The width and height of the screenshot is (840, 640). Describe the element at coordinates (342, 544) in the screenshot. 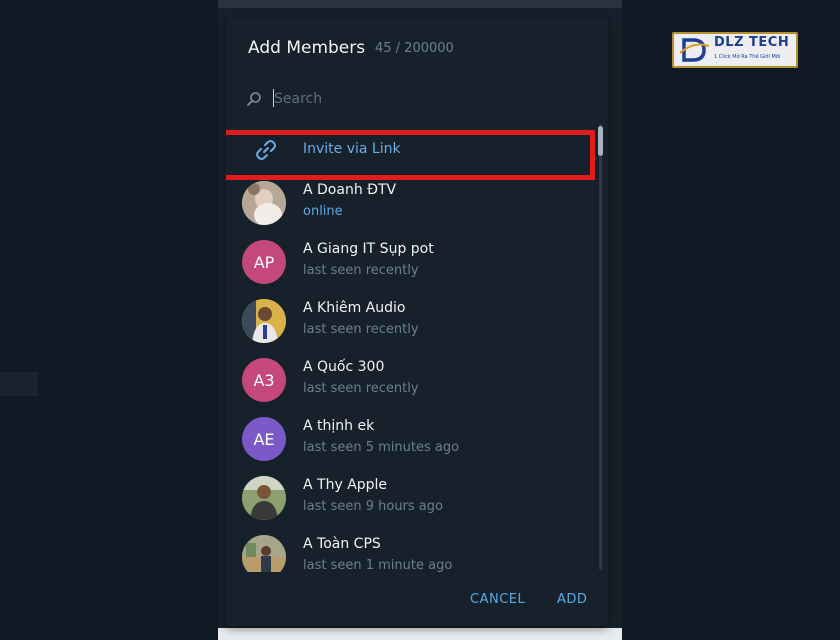

I see `member-name: A Toàn CPS` at that location.